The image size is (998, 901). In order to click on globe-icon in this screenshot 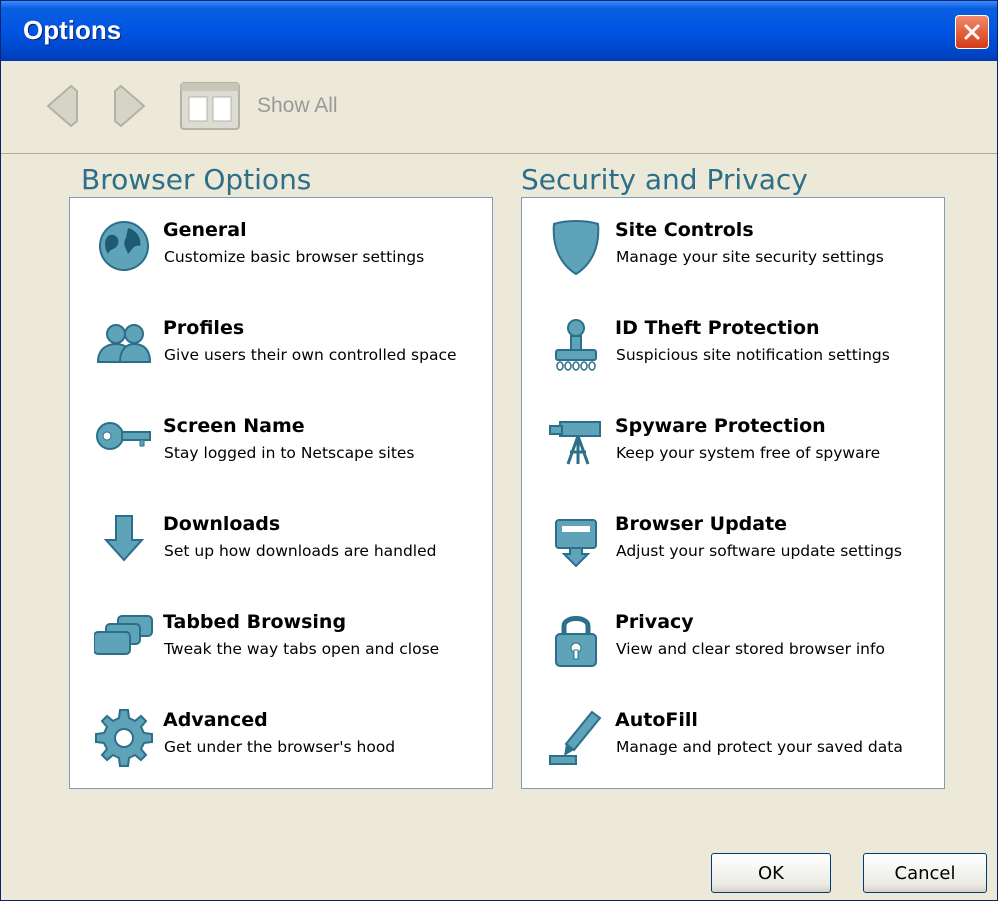, I will do `click(124, 246)`.